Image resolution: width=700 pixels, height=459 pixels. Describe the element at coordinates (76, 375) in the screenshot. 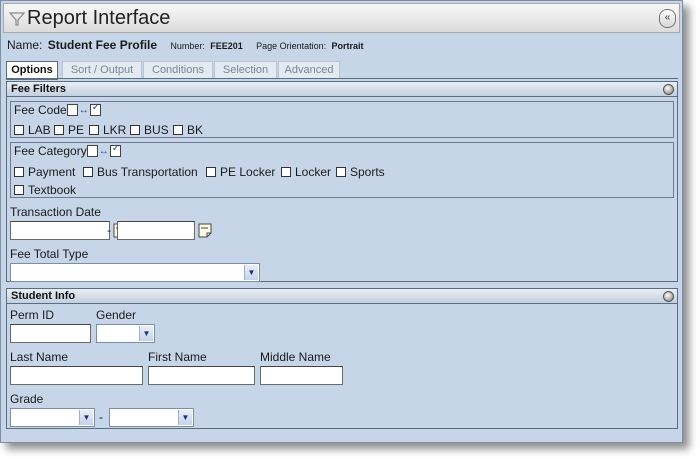

I see `last-name-input` at that location.